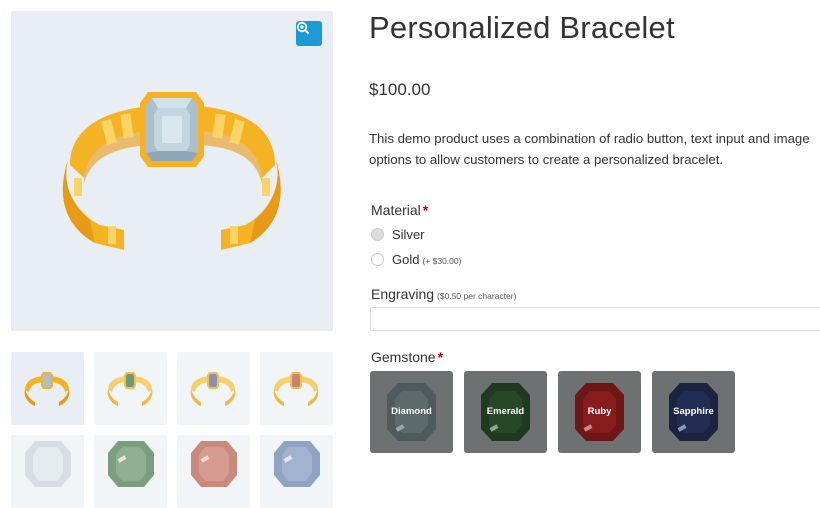 The height and width of the screenshot is (508, 820). I want to click on gemstone-option-ruby: Ruby, so click(599, 412).